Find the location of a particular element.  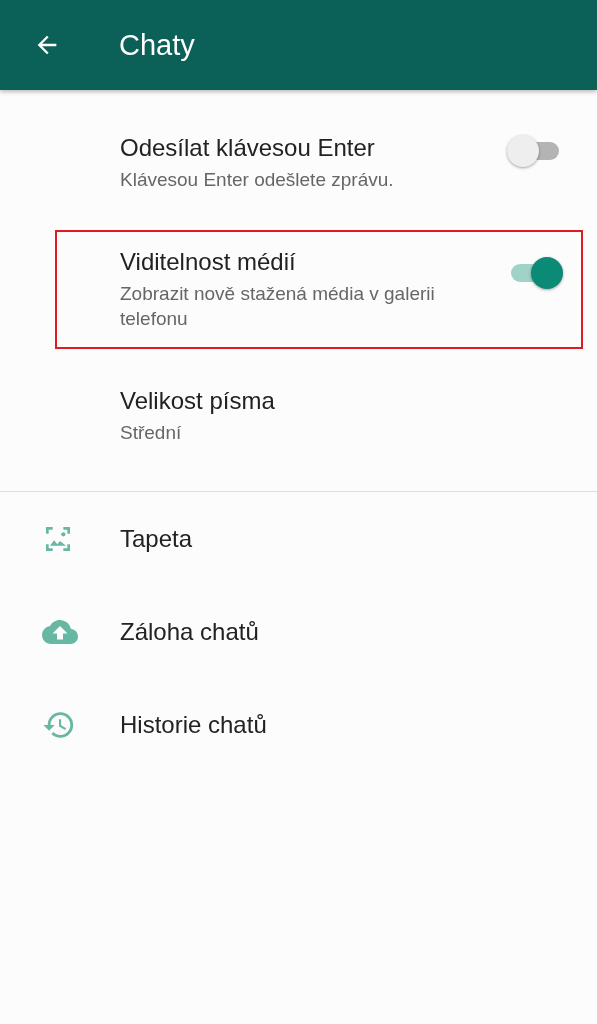

menu-item: Historie chatů is located at coordinates (298, 725).